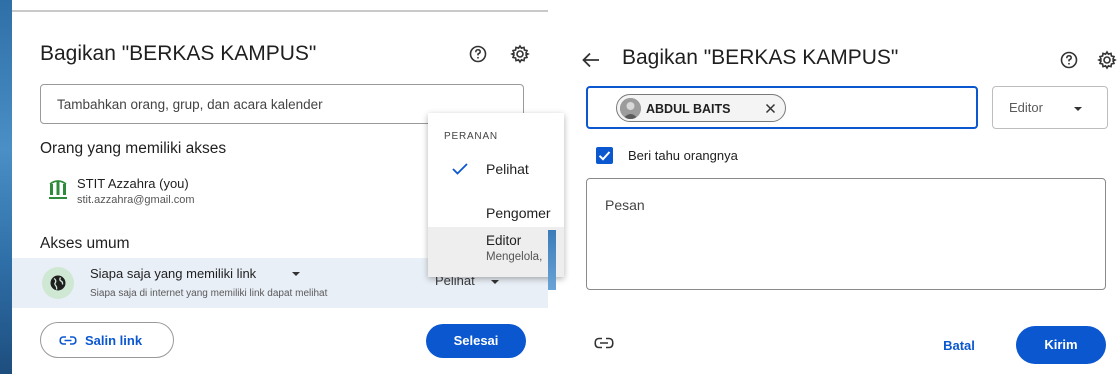 This screenshot has height=374, width=1118. I want to click on message-textarea, so click(846, 234).